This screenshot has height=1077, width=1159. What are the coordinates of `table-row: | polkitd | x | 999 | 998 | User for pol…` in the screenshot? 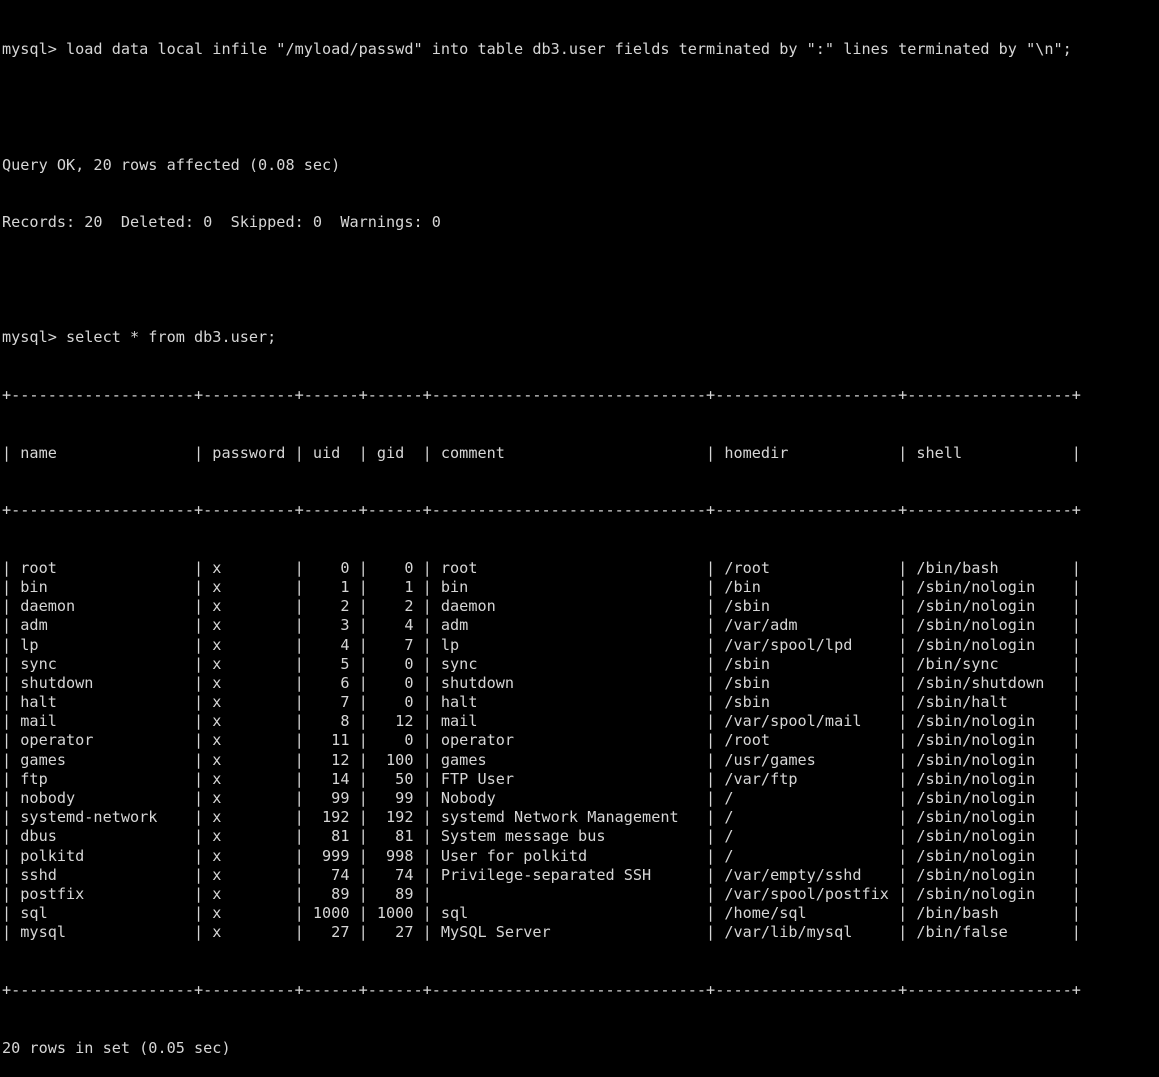 It's located at (541, 855).